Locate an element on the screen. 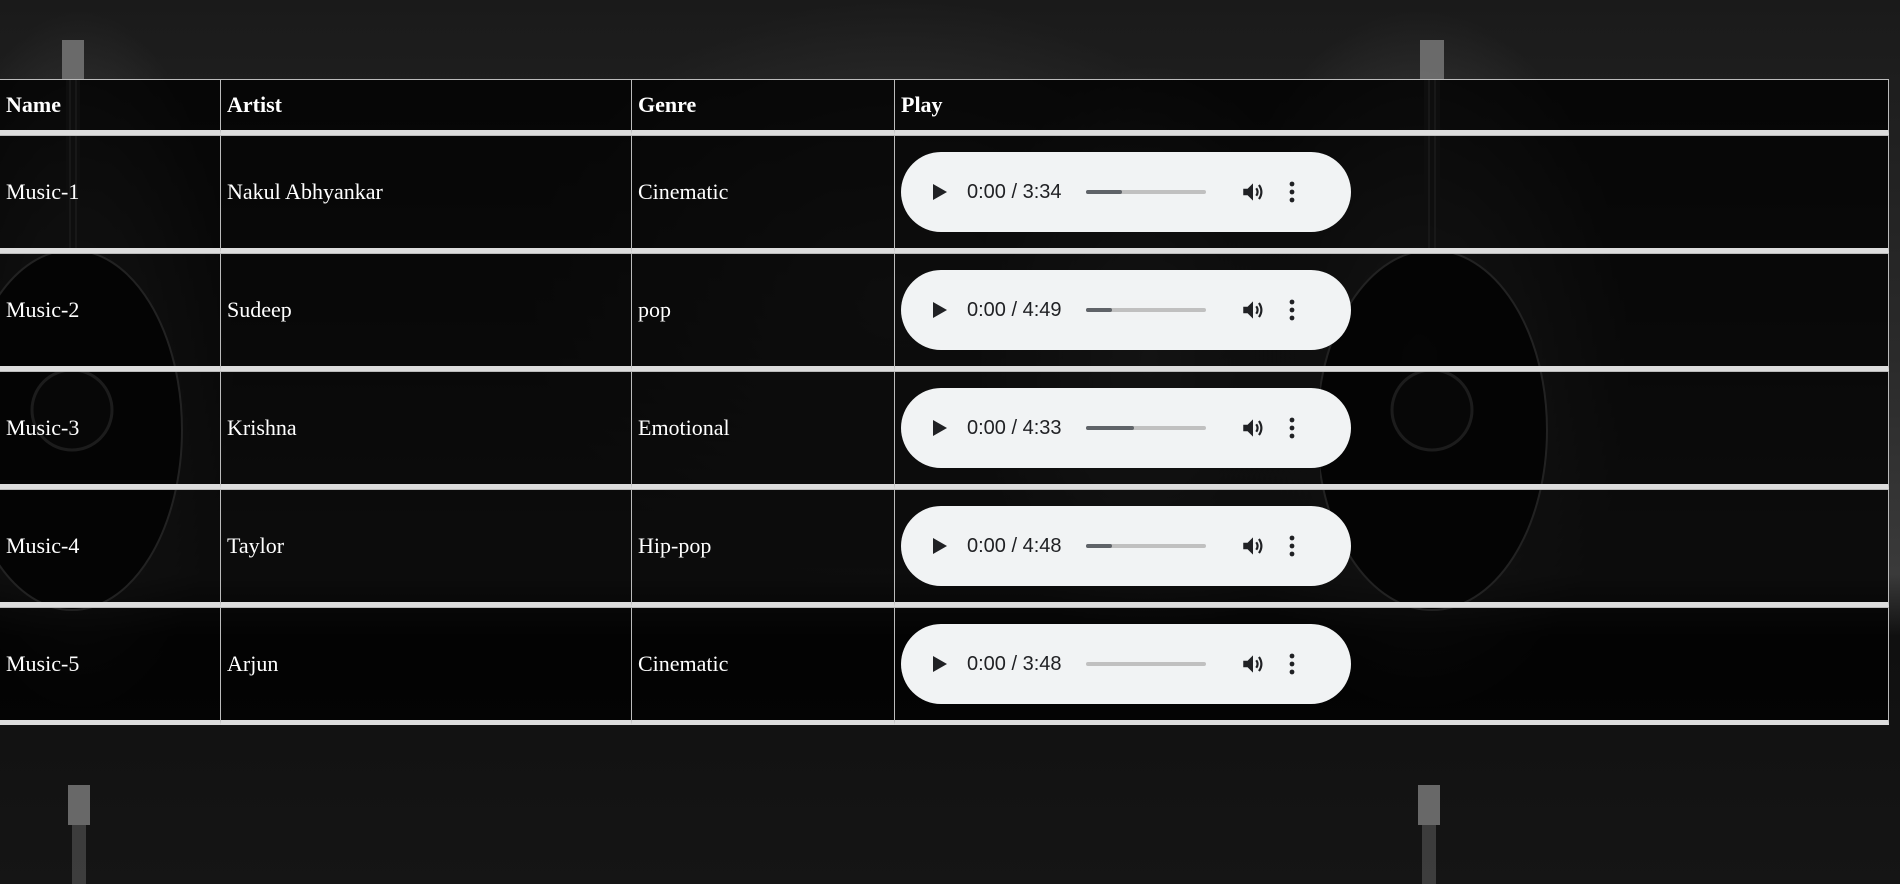 The width and height of the screenshot is (1900, 884). column-header-artist: Artist is located at coordinates (425, 107).